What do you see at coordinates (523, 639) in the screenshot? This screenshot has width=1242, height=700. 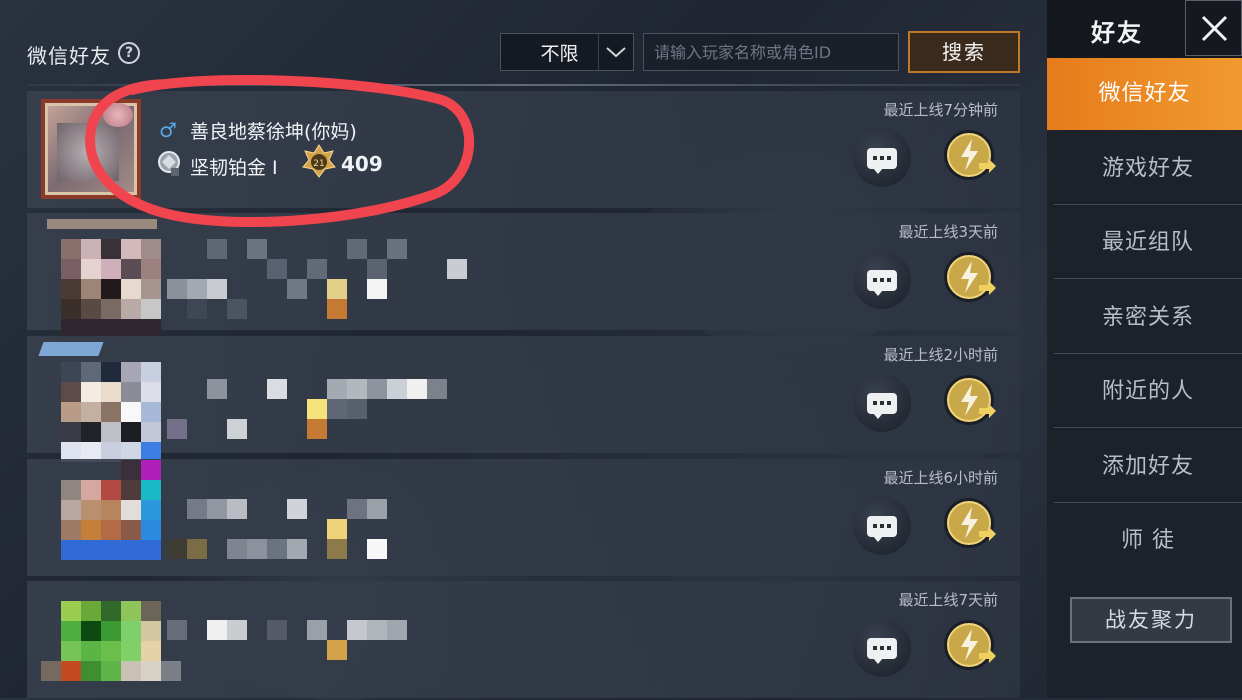 I see `friend-row: 最近上线7天前` at bounding box center [523, 639].